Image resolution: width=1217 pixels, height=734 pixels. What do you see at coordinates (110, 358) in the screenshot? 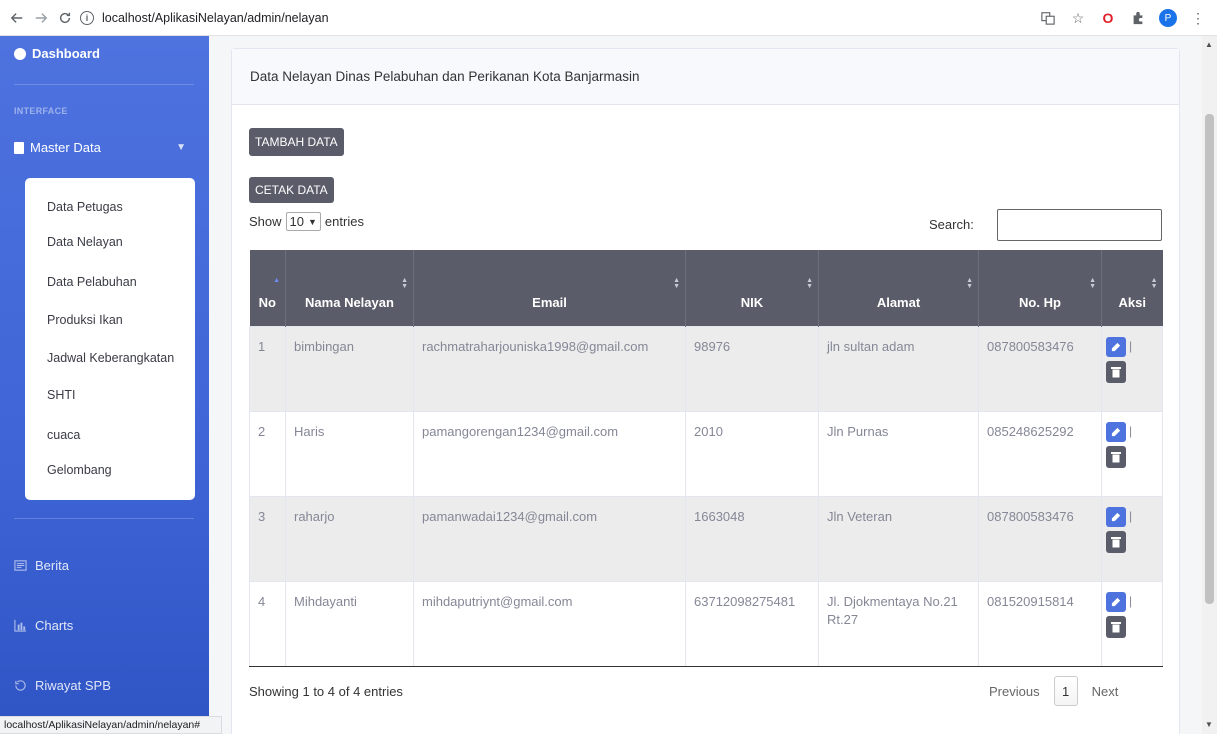
I see `submenu-item-jadwal-keberangkatan: Jadwal Keberangkatan` at bounding box center [110, 358].